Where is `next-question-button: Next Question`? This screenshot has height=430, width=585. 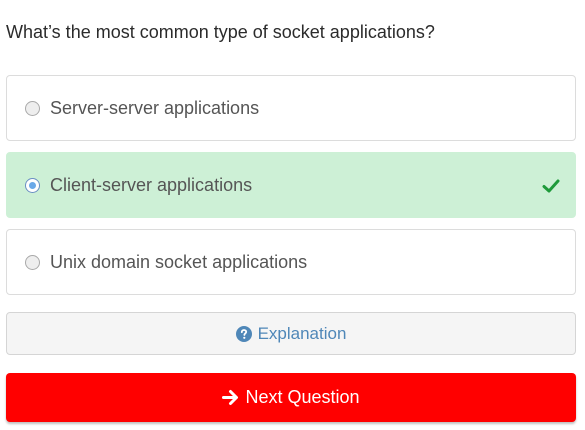
next-question-button: Next Question is located at coordinates (291, 397).